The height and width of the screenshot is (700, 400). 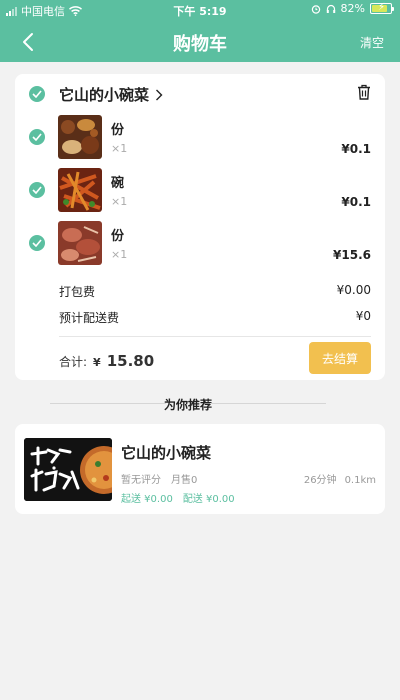 What do you see at coordinates (372, 42) in the screenshot?
I see `clear-cart-button: 清空` at bounding box center [372, 42].